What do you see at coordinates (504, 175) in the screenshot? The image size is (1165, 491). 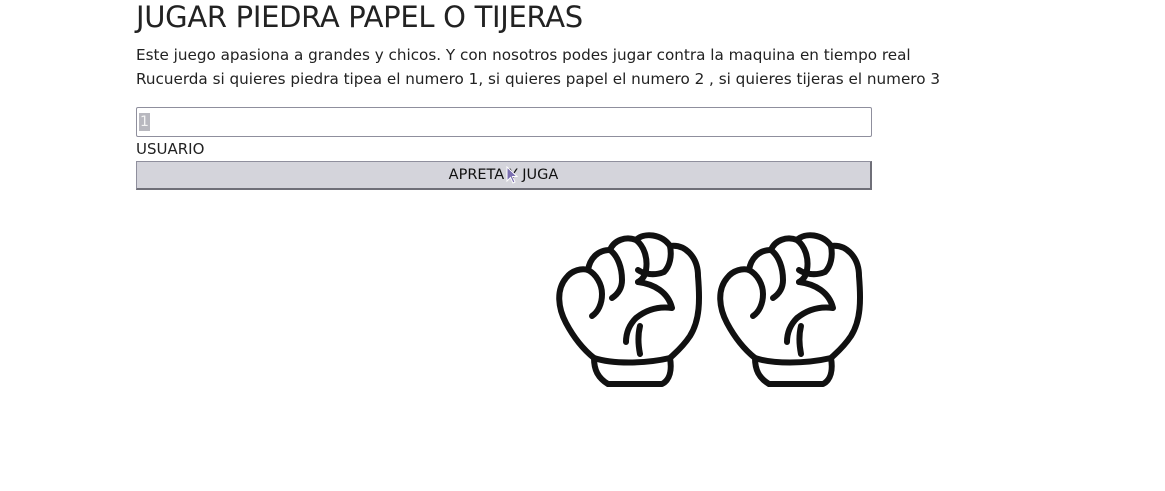 I see `play-button: APRETA Y JUGA` at bounding box center [504, 175].